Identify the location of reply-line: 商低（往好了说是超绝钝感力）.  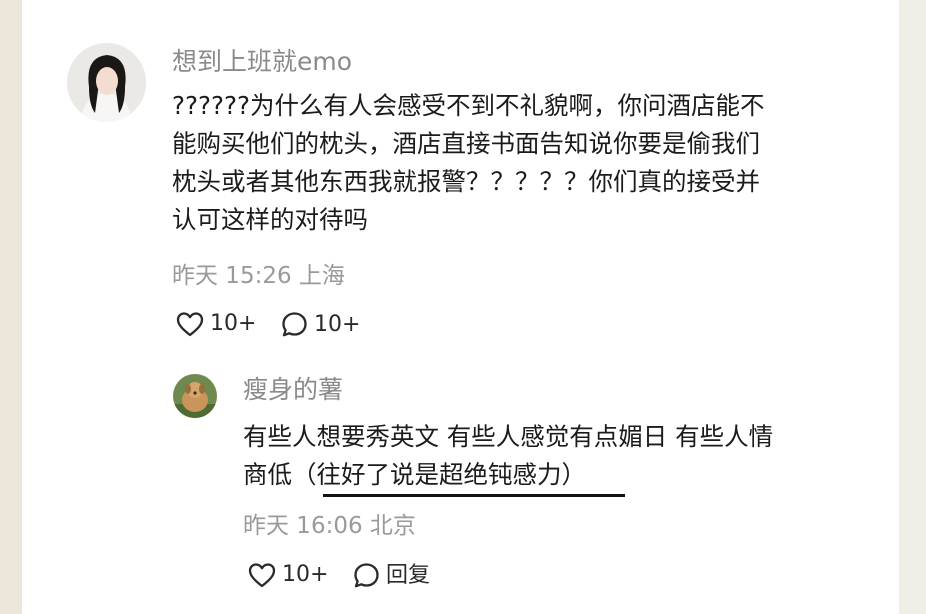
(414, 474).